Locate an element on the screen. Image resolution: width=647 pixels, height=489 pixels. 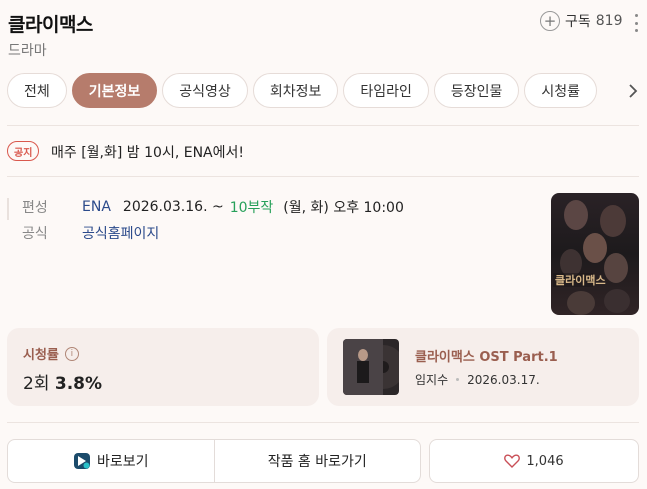
page-title: 클라이맥스 is located at coordinates (50, 25).